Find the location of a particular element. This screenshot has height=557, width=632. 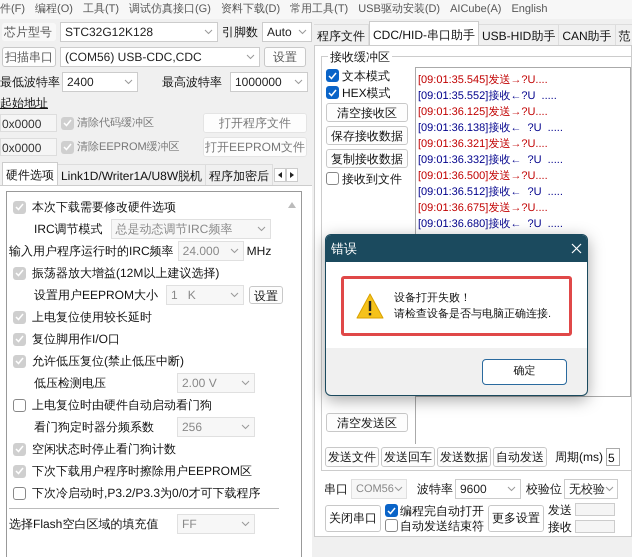

field-label: 输入用户程序运行时的IRC频率 is located at coordinates (91, 251).